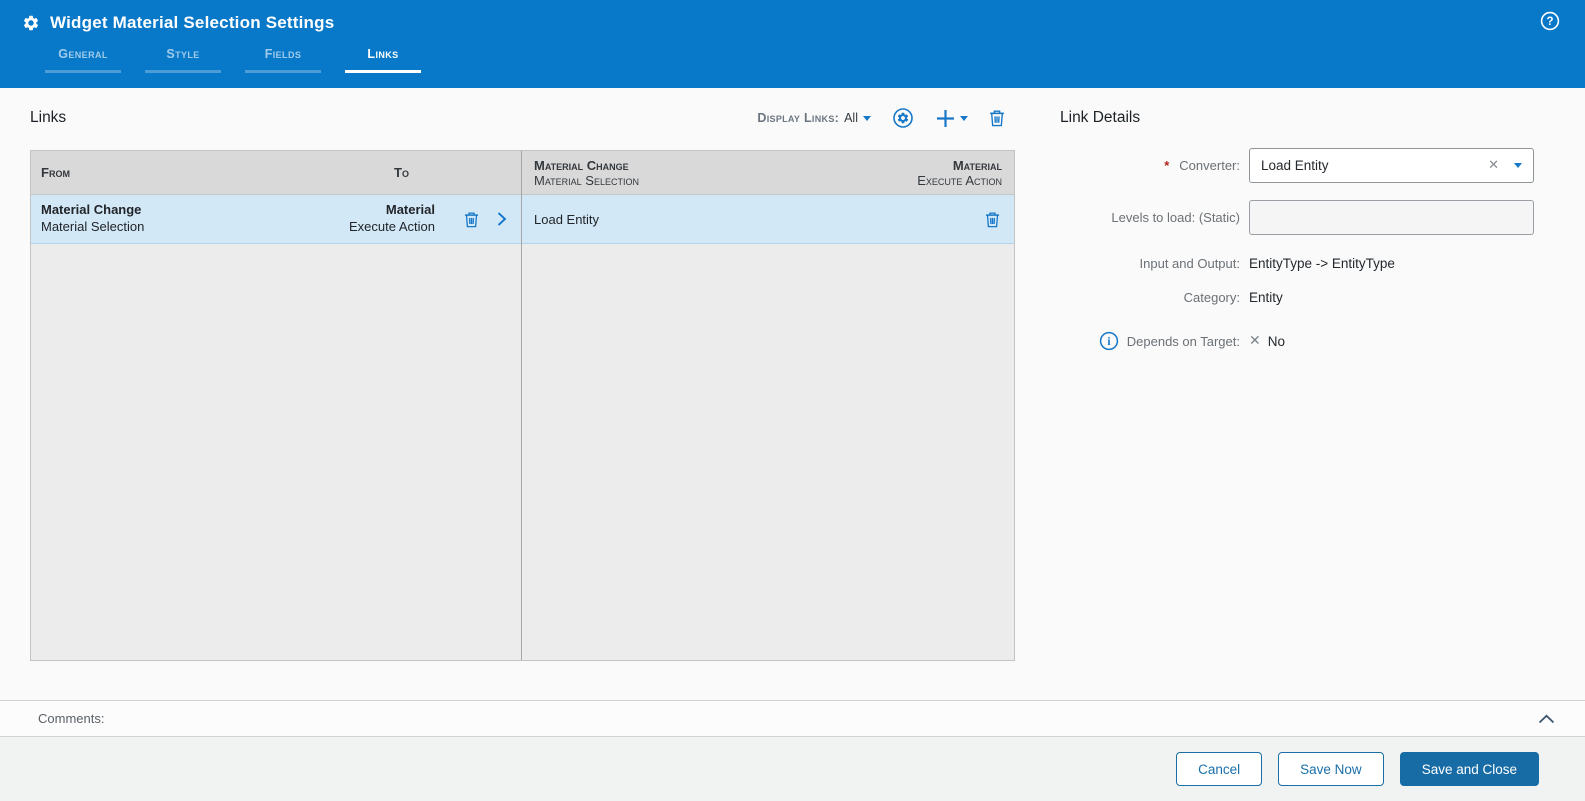 This screenshot has height=801, width=1585. I want to click on collapse-comments-icon, so click(1546, 719).